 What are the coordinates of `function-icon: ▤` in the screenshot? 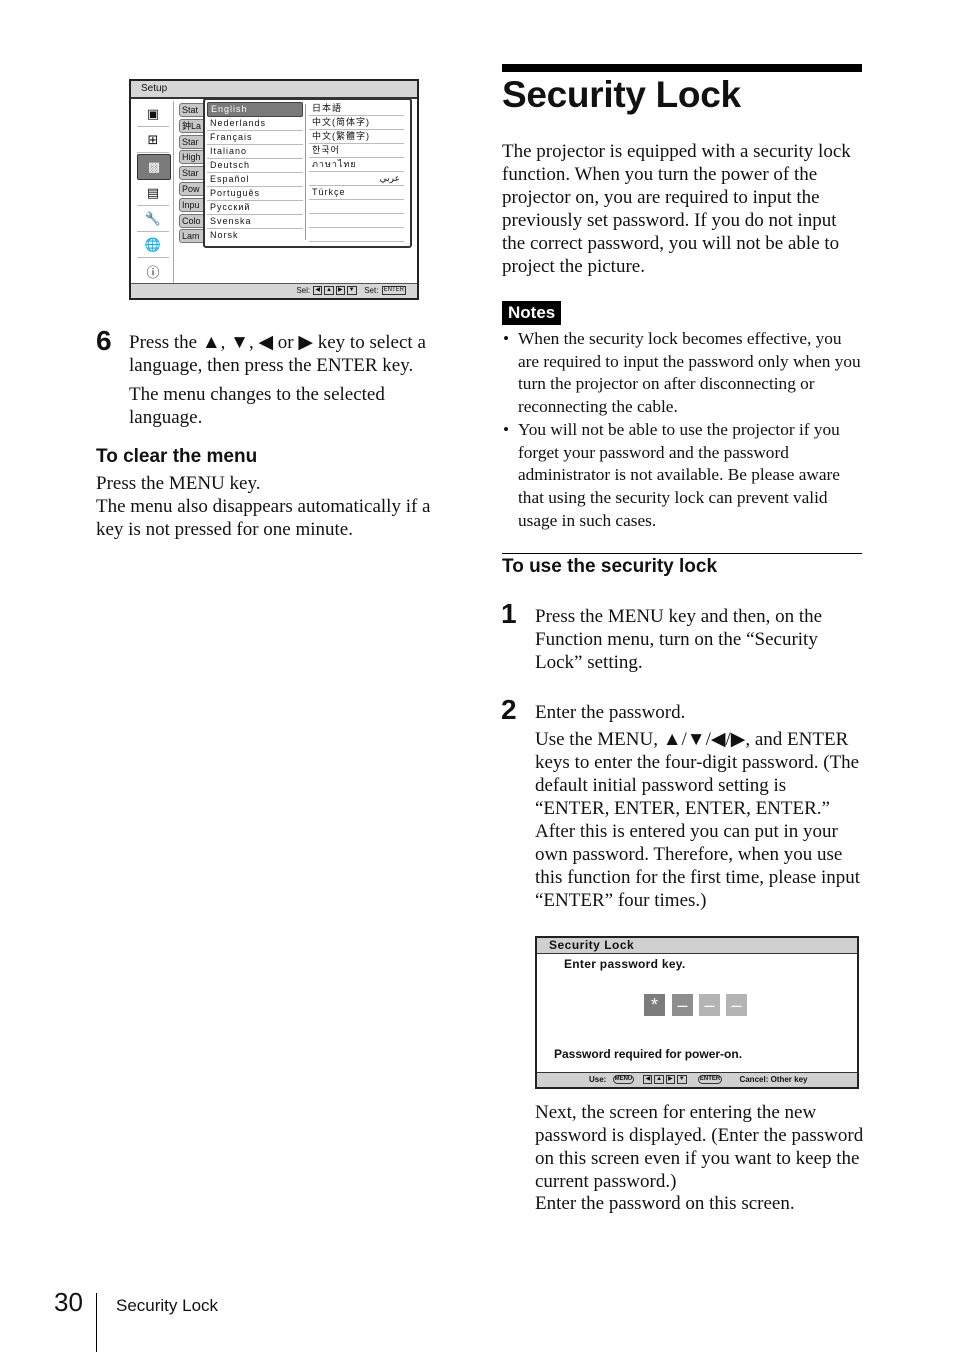 It's located at (153, 193).